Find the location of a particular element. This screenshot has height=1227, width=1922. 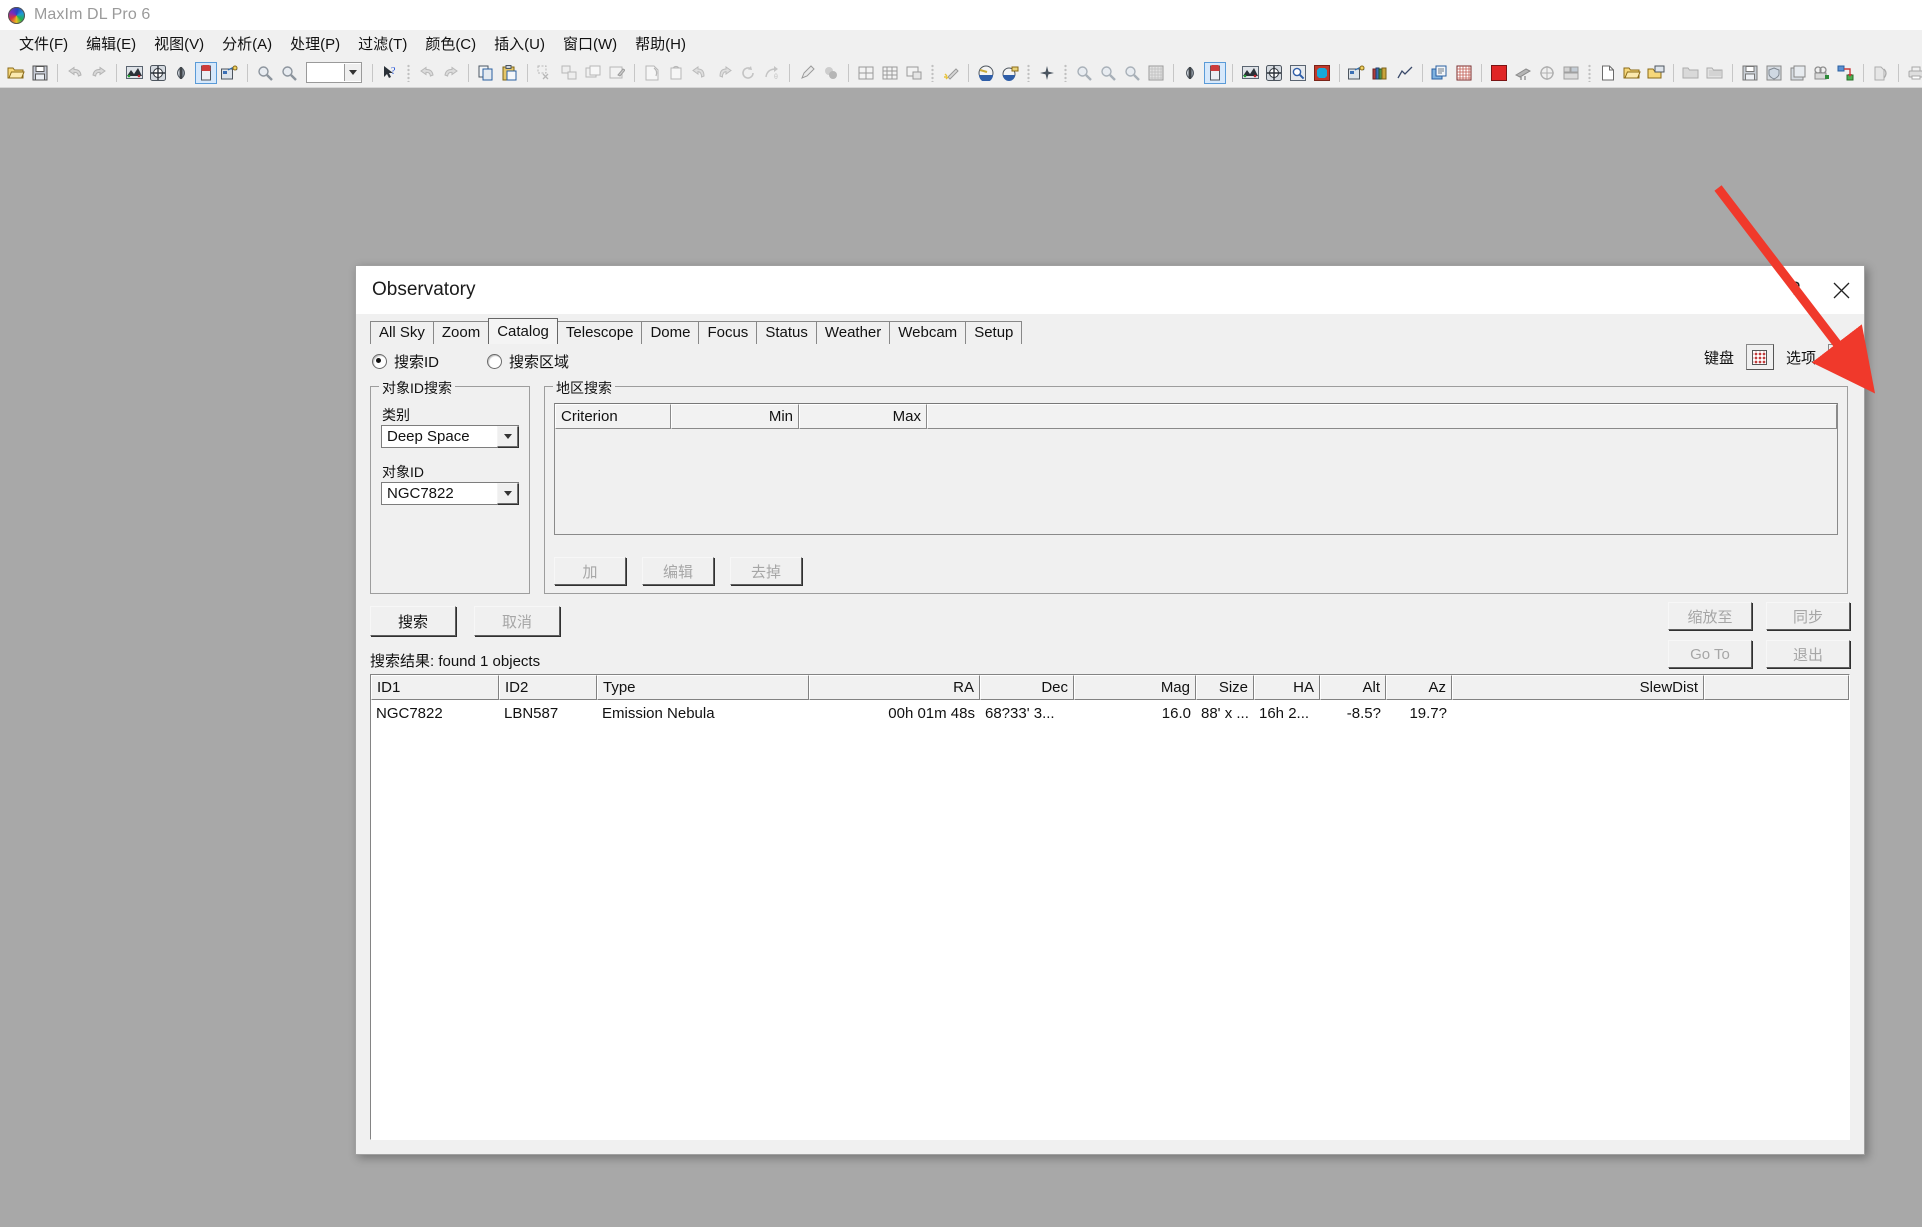

copy-icon is located at coordinates (486, 73).